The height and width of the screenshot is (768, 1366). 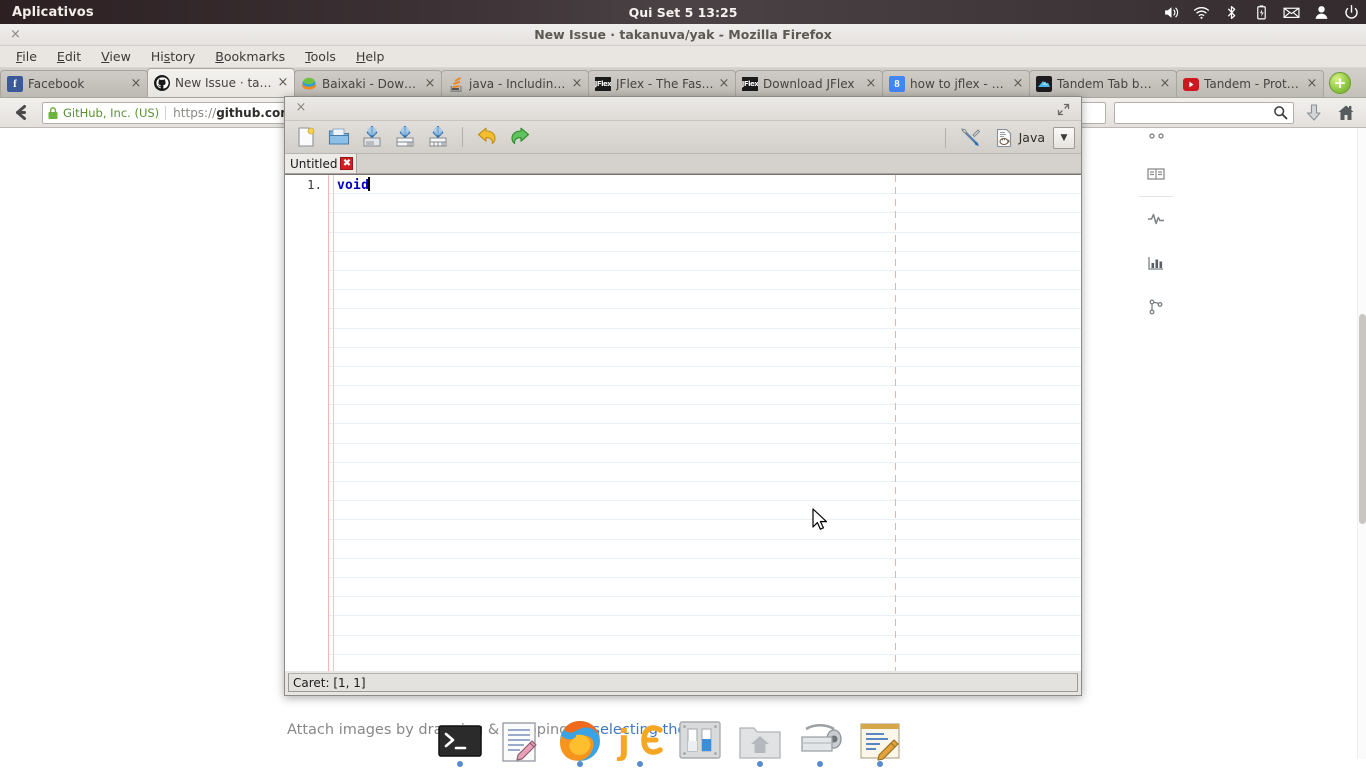 I want to click on new-tab-button: +, so click(x=1340, y=83).